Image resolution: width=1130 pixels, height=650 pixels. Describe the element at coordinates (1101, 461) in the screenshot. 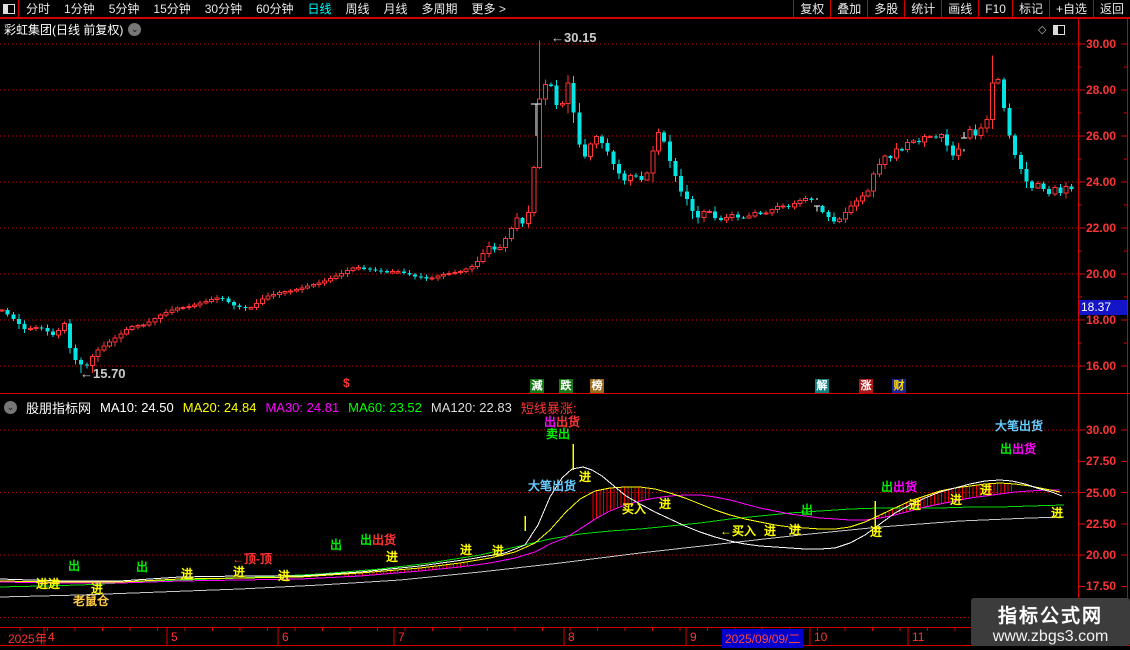

I see `indicator-axis-label: 27.50` at that location.